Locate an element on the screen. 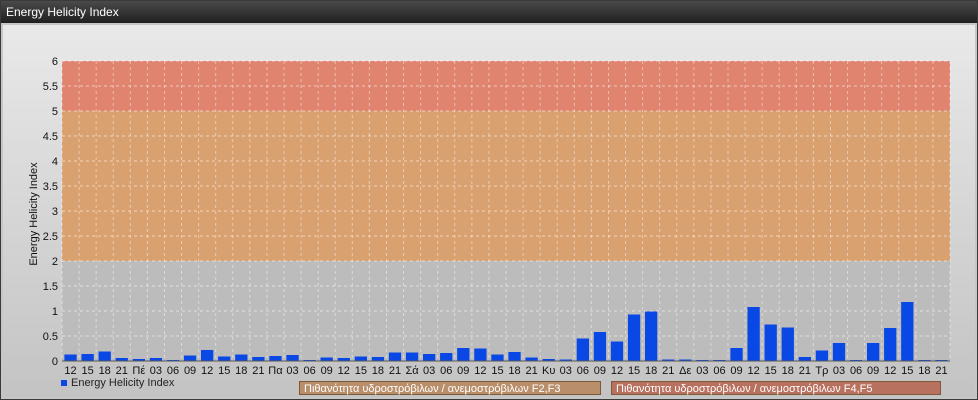 The height and width of the screenshot is (400, 978). x-tick-label: Σά is located at coordinates (412, 371).